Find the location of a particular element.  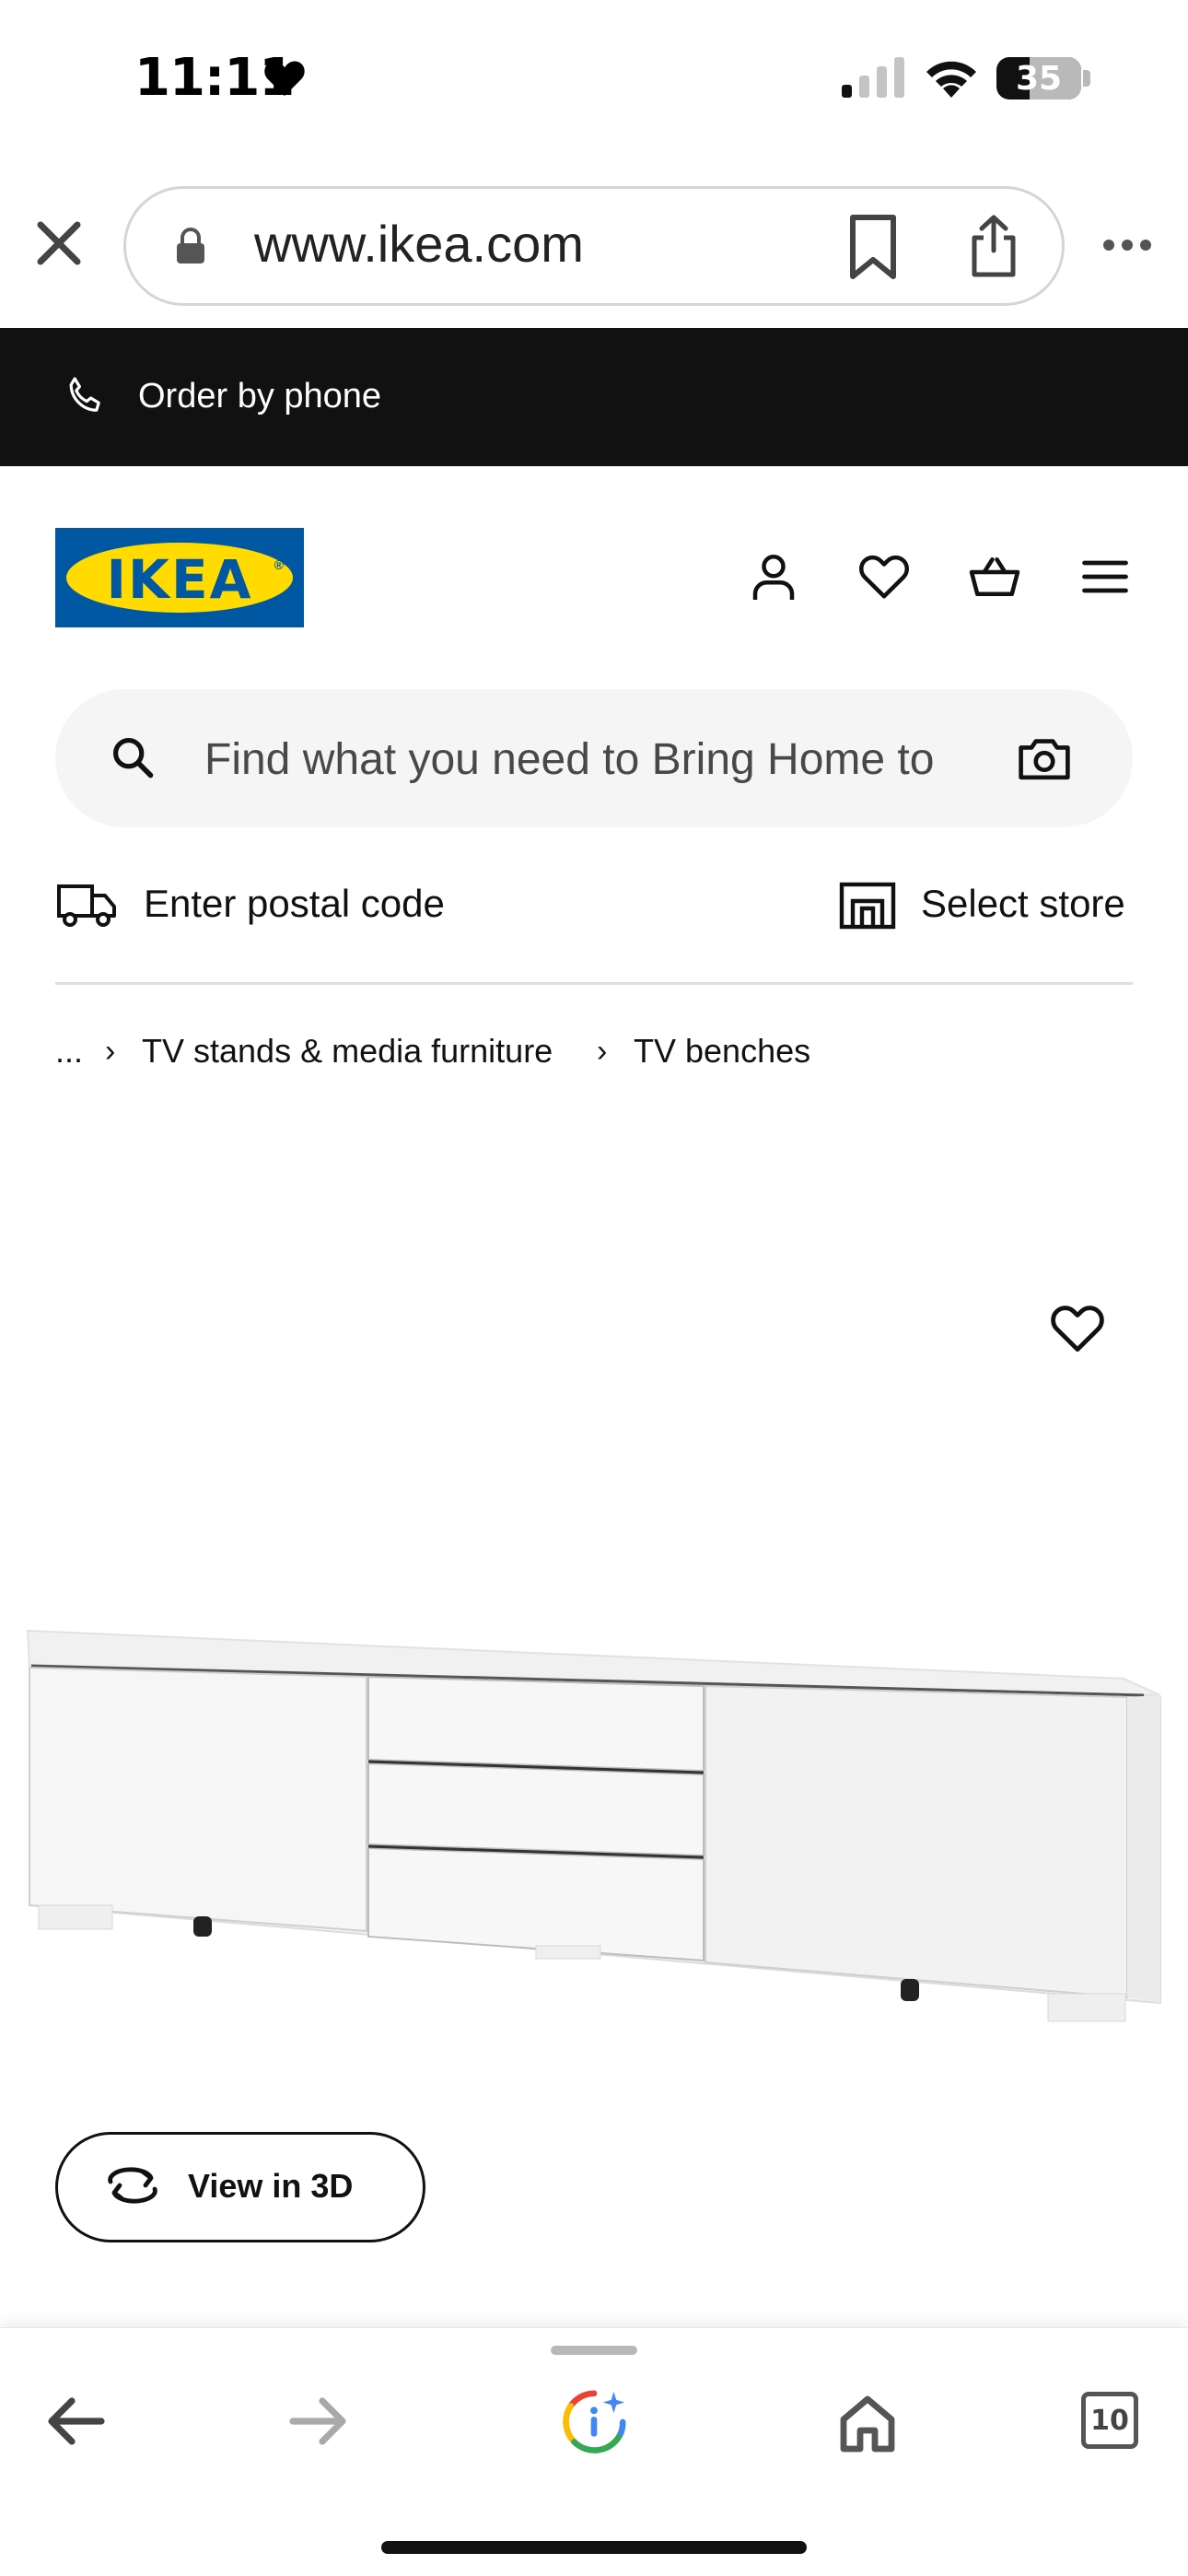

share-icon is located at coordinates (994, 248).